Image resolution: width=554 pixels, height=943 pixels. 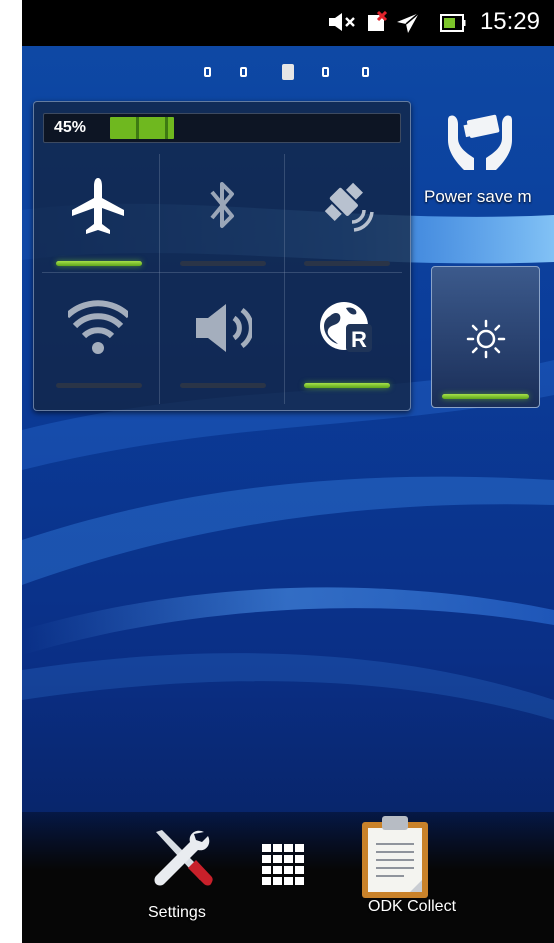 I want to click on speaker-icon, so click(x=224, y=328).